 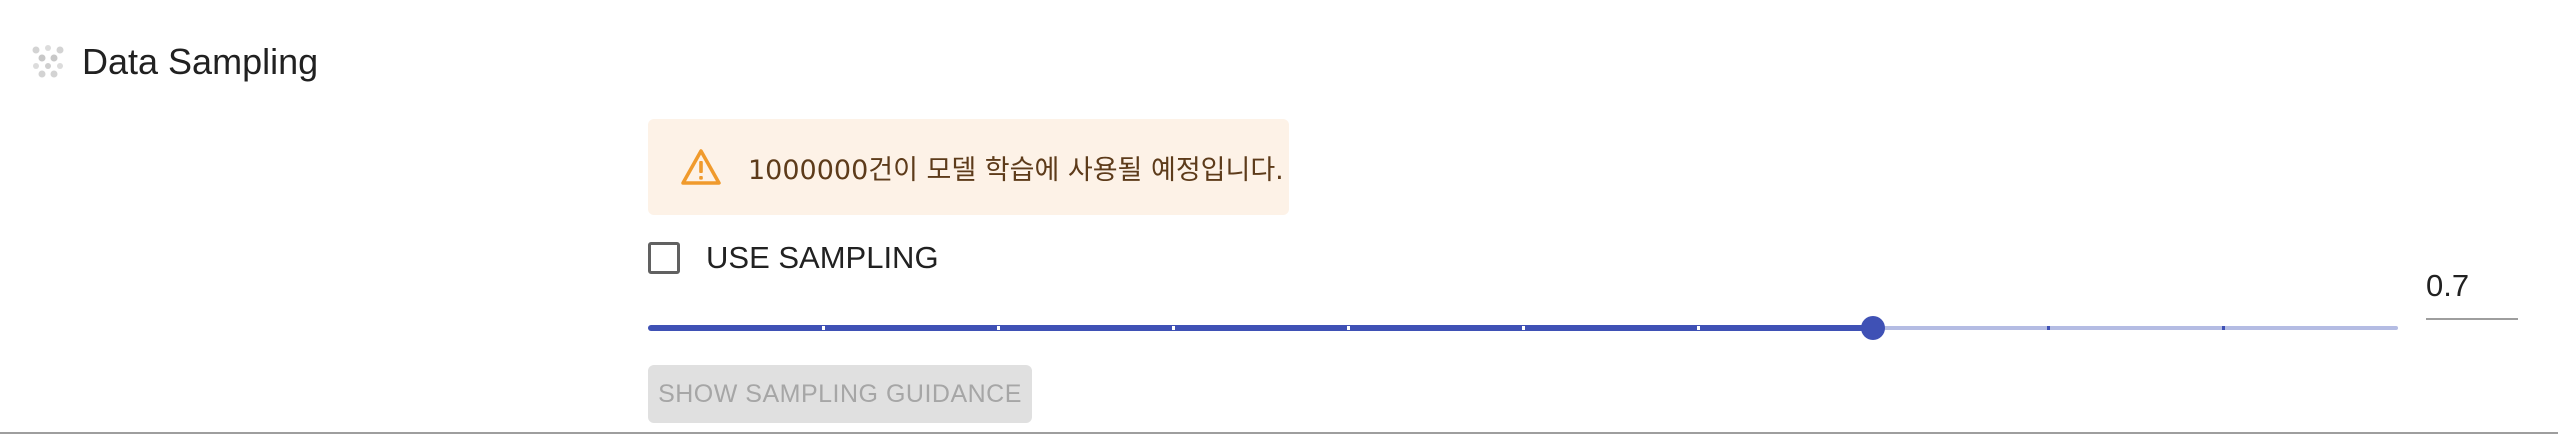 I want to click on sampling-alert: 1000000건이 모델 학습에 사용될 예정입니다., so click(x=968, y=167).